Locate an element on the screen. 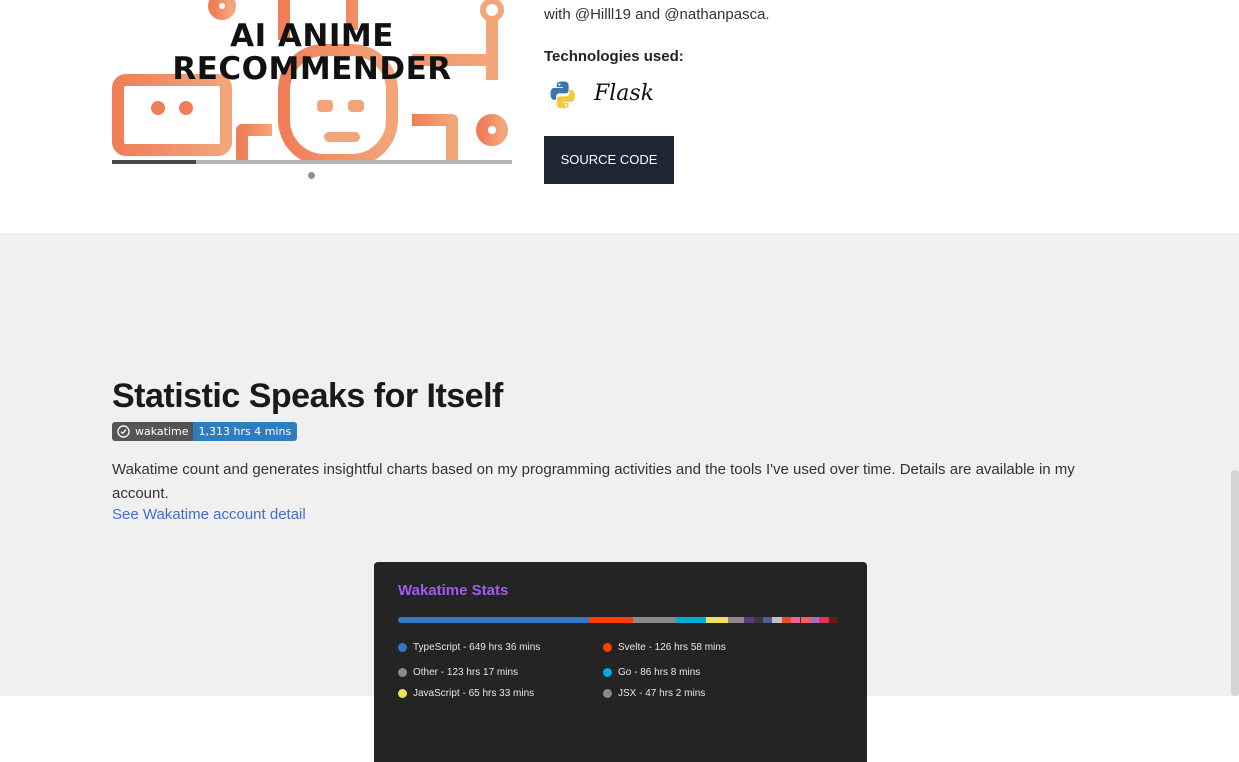 Image resolution: width=1239 pixels, height=762 pixels. project-banner-image: AI ANIME RECOMMENDER is located at coordinates (312, 82).